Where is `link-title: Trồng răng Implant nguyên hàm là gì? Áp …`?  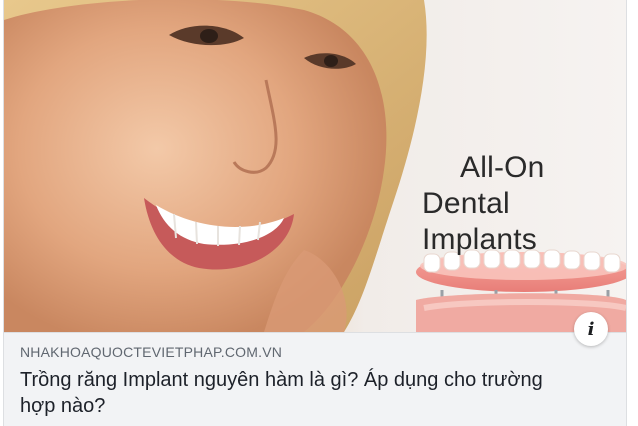
link-title: Trồng răng Implant nguyên hàm là gì? Áp … is located at coordinates (300, 393).